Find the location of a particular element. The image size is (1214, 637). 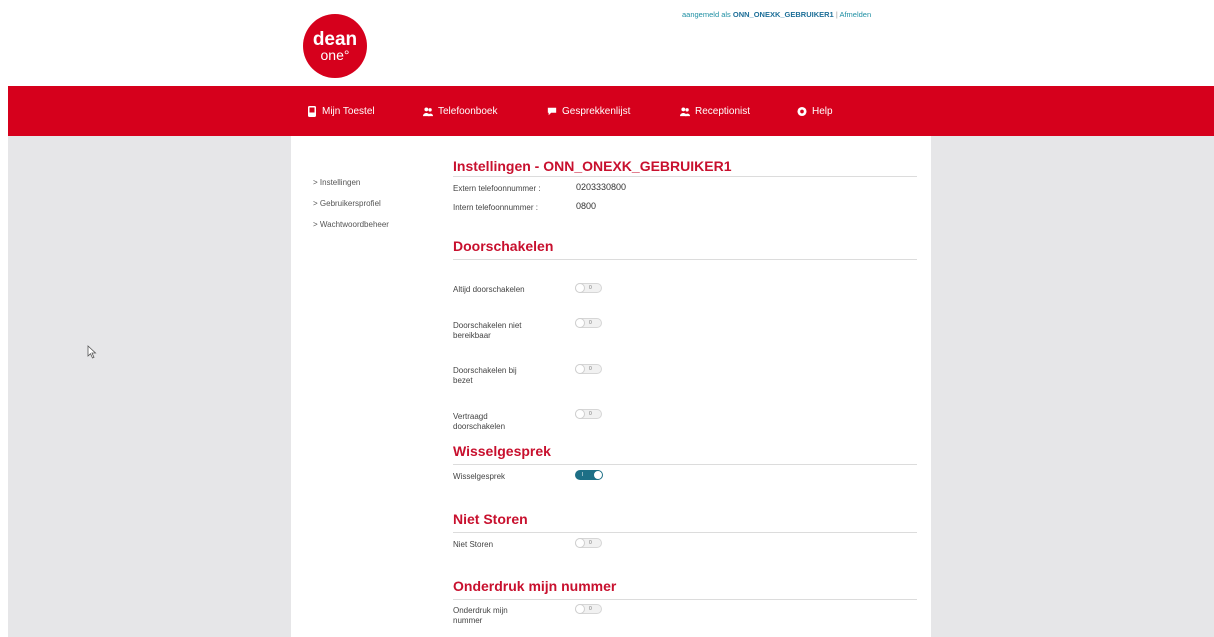

extern-number-value: 0203330800 is located at coordinates (601, 187).